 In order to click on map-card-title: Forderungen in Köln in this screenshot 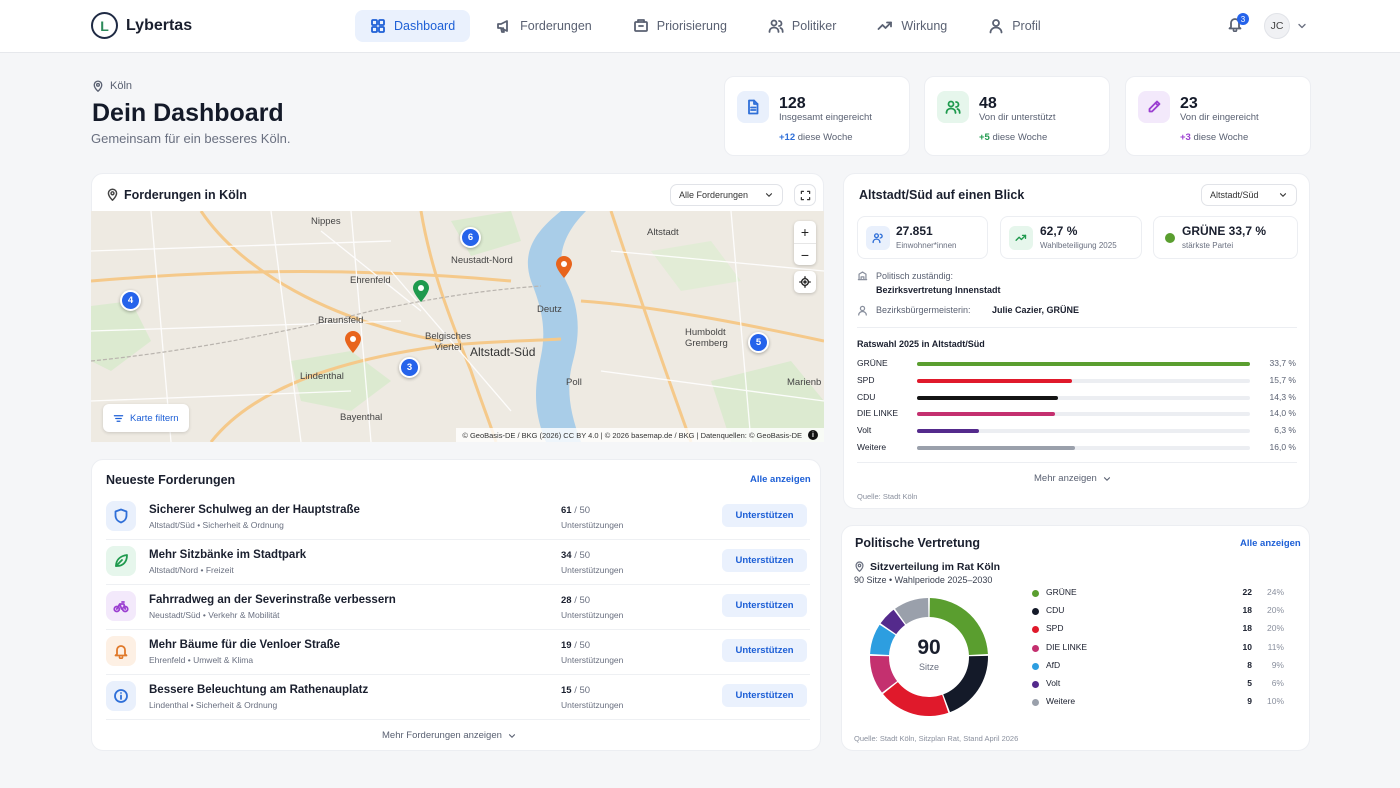, I will do `click(185, 195)`.